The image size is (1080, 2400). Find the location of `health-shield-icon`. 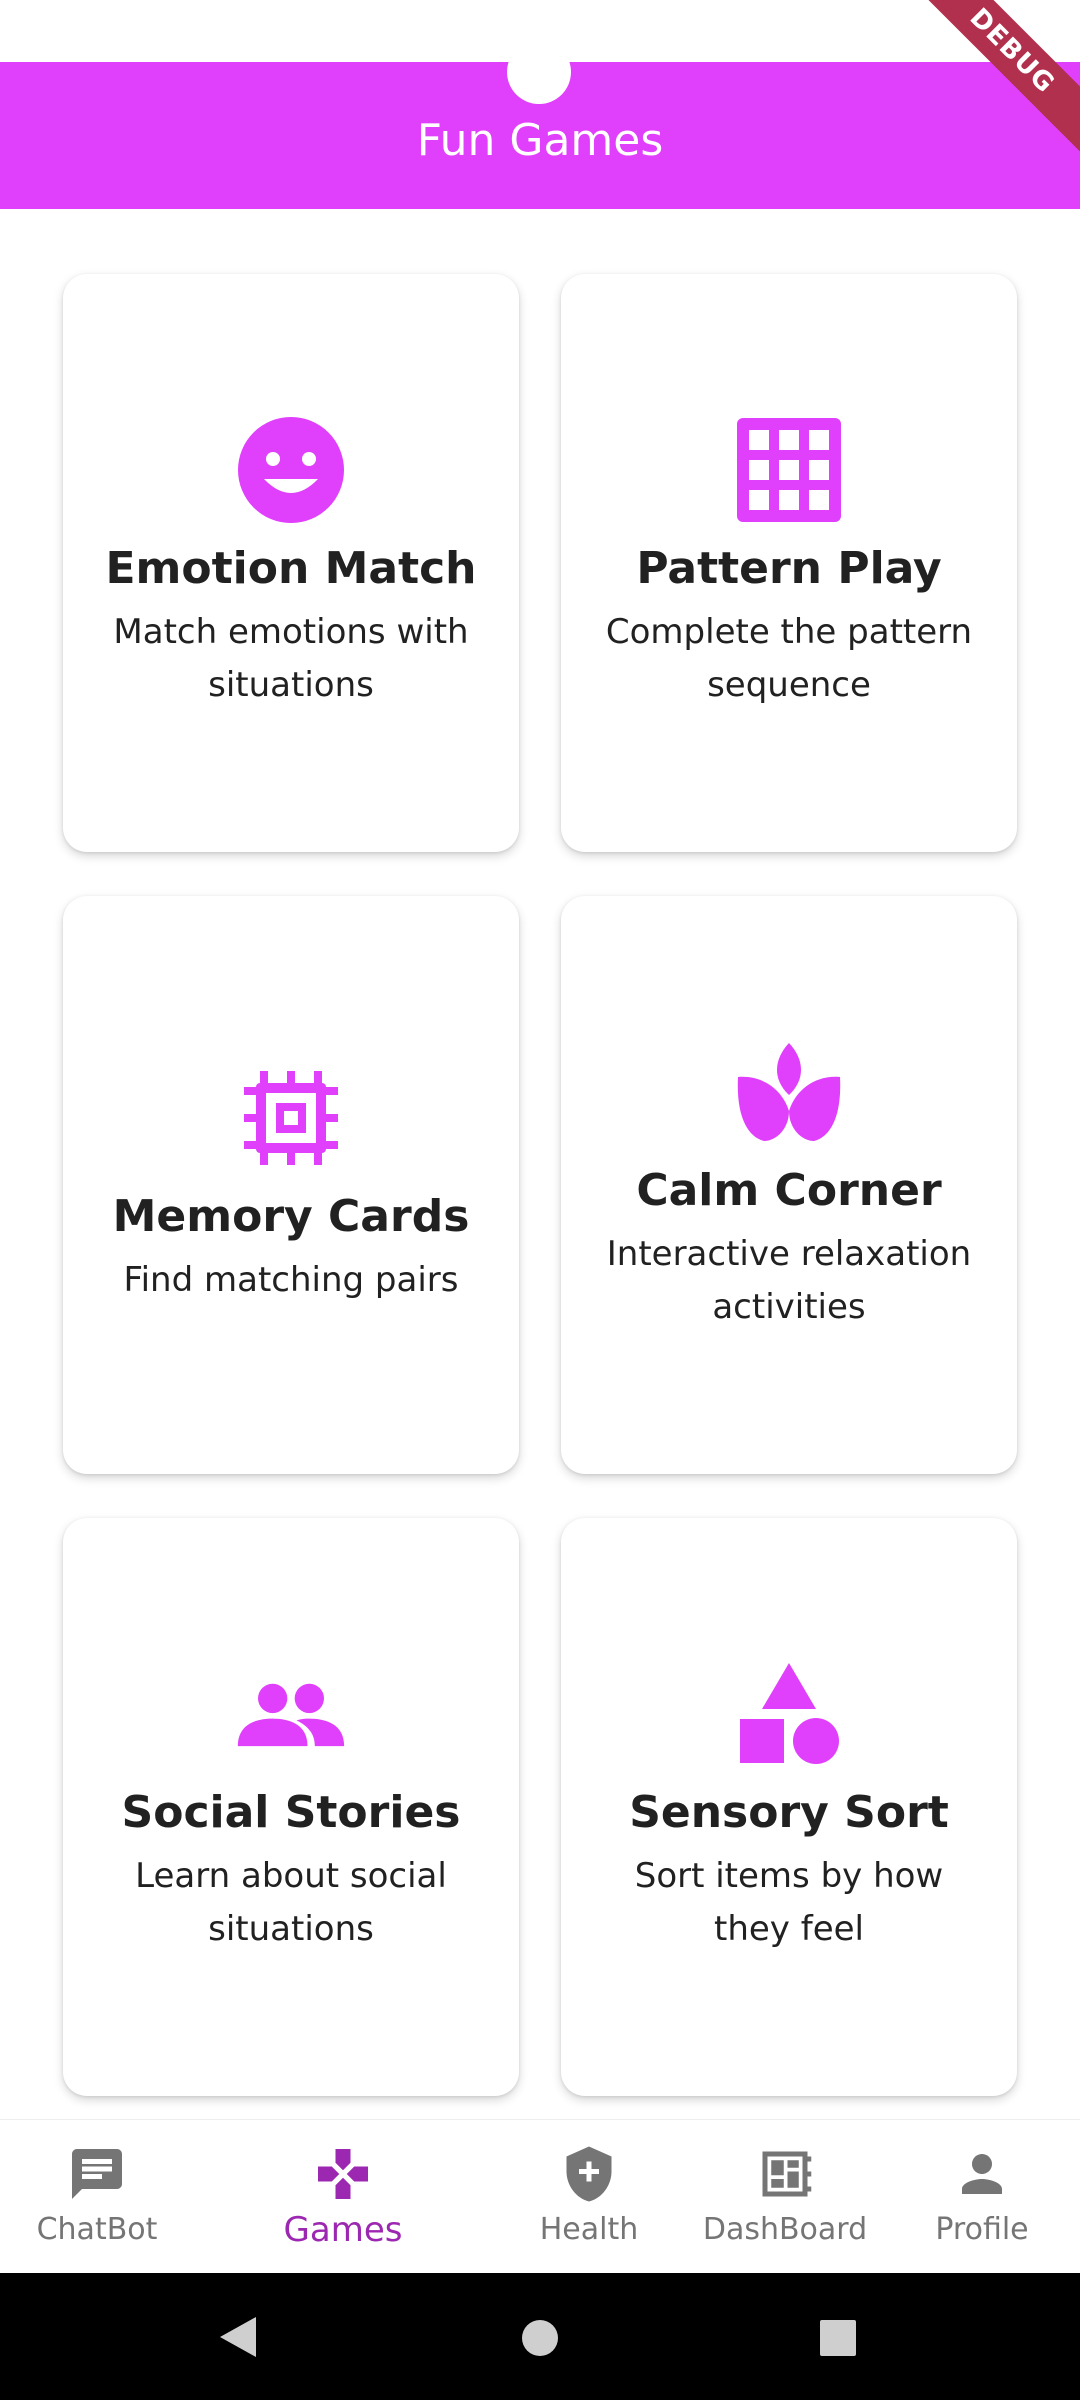

health-shield-icon is located at coordinates (589, 2174).